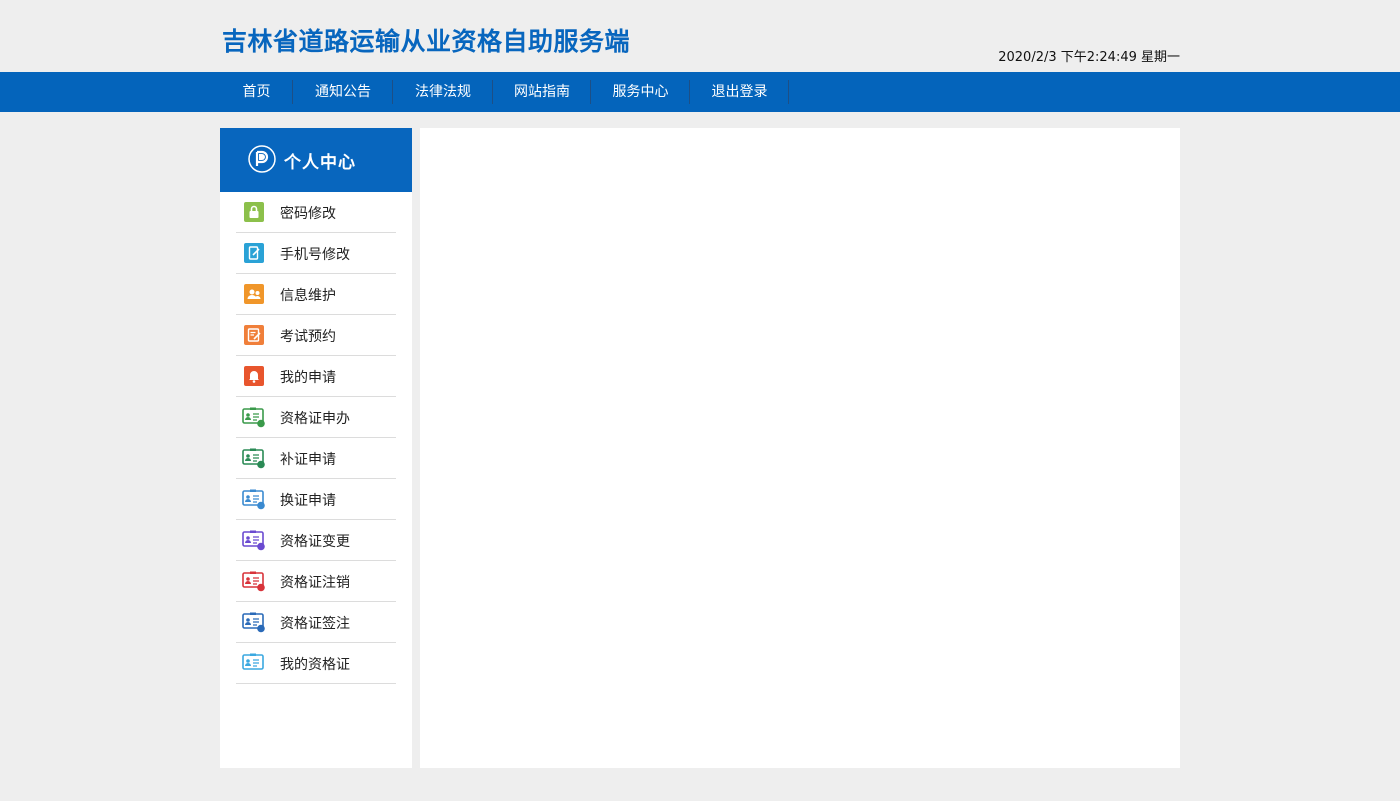 The image size is (1400, 801). I want to click on id-card-endorse-icon, so click(253, 622).